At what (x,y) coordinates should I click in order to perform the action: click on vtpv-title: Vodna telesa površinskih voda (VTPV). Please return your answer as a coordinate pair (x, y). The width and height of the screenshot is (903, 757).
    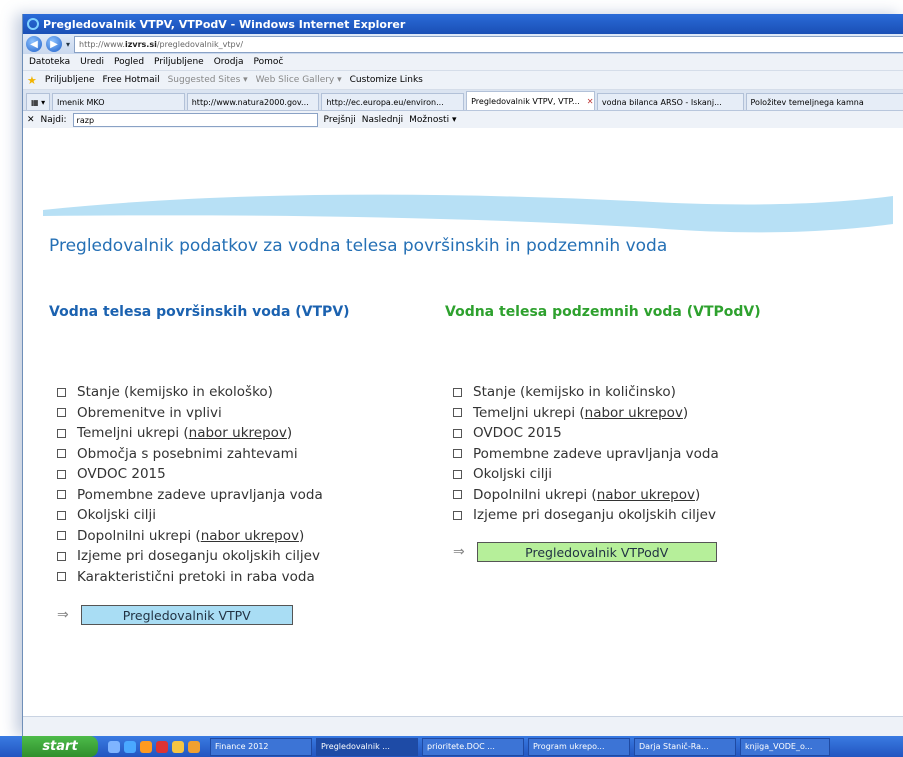
    Looking at the image, I should click on (199, 312).